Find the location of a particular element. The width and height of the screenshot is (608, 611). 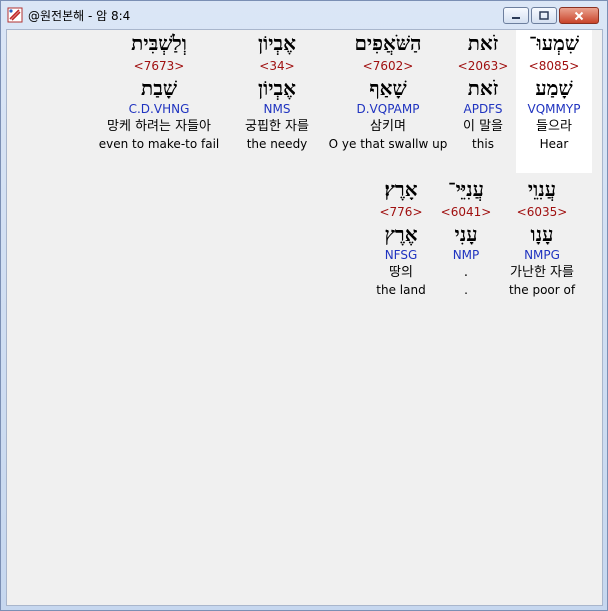

hebrew-word: הַשֹּׁאֲפִים is located at coordinates (388, 43).